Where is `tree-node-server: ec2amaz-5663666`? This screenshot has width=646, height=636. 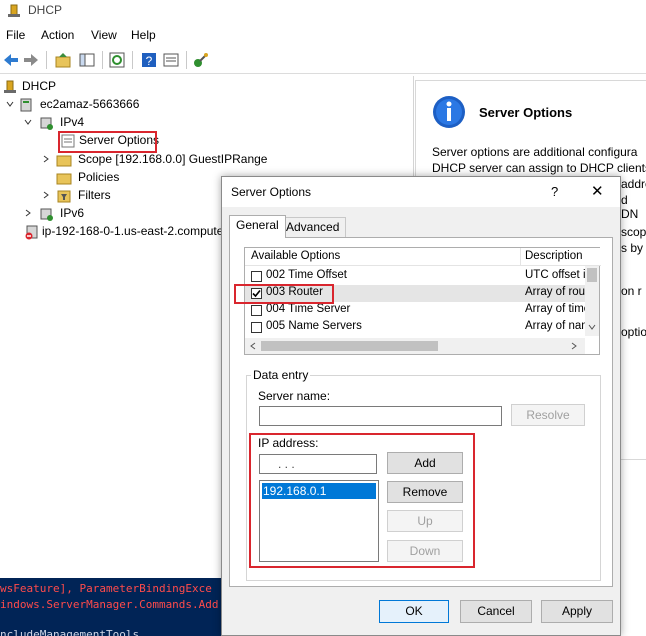
tree-node-server: ec2amaz-5663666 is located at coordinates (96, 105).